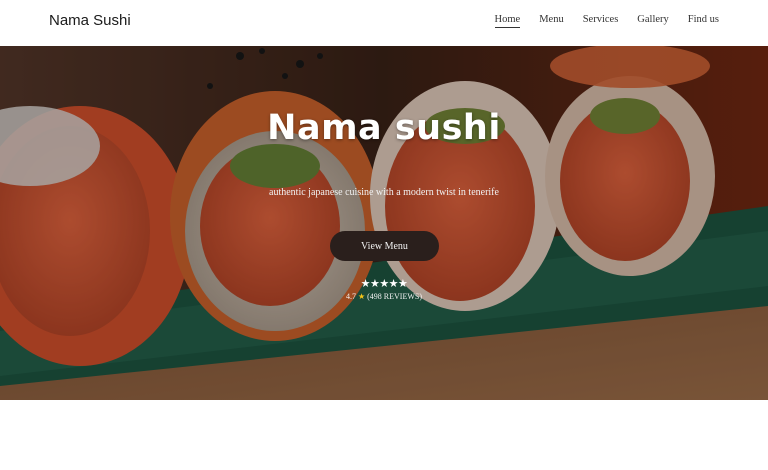 The height and width of the screenshot is (470, 768). Describe the element at coordinates (703, 21) in the screenshot. I see `nav-find-us: Find us` at that location.